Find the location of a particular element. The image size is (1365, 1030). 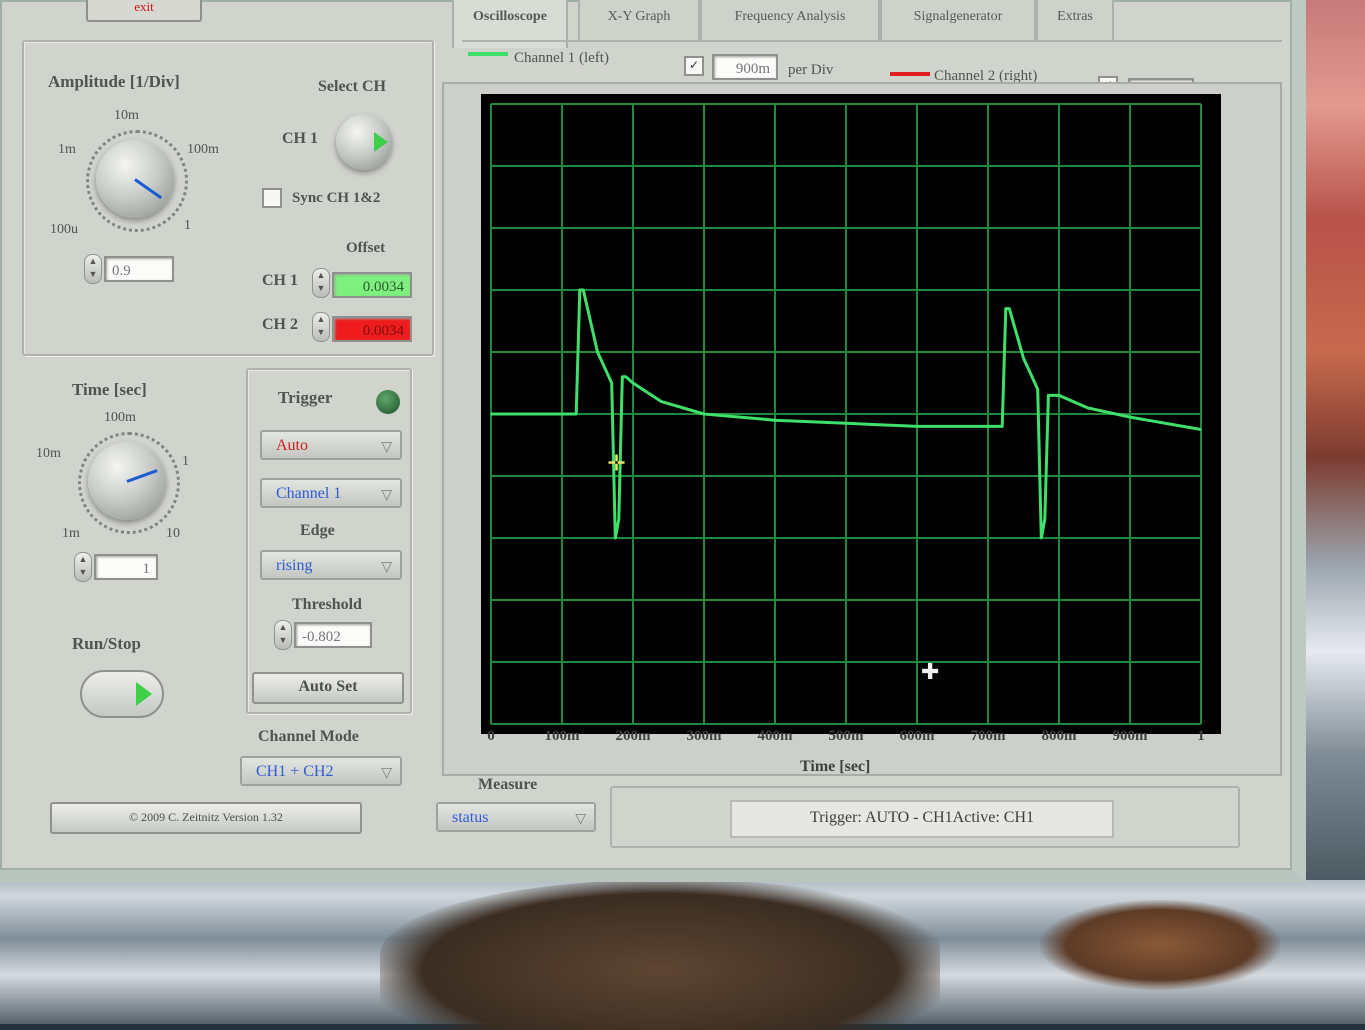

amplitude-scale-1m: 1m is located at coordinates (67, 149).